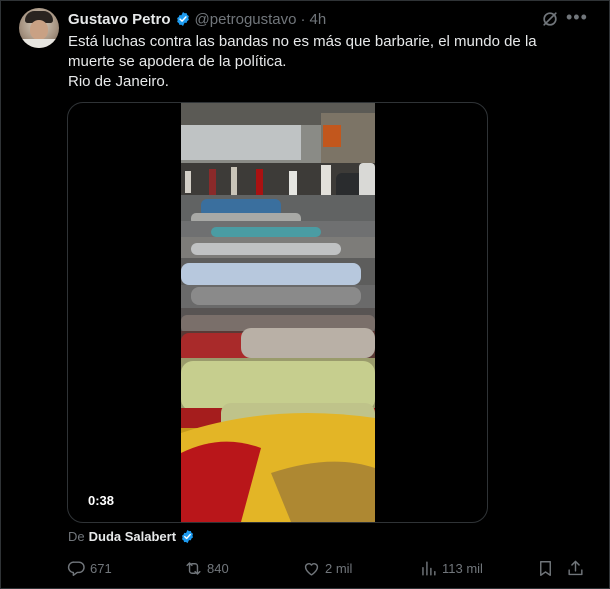 The width and height of the screenshot is (610, 589). What do you see at coordinates (317, 19) in the screenshot?
I see `timestamp: 4h` at bounding box center [317, 19].